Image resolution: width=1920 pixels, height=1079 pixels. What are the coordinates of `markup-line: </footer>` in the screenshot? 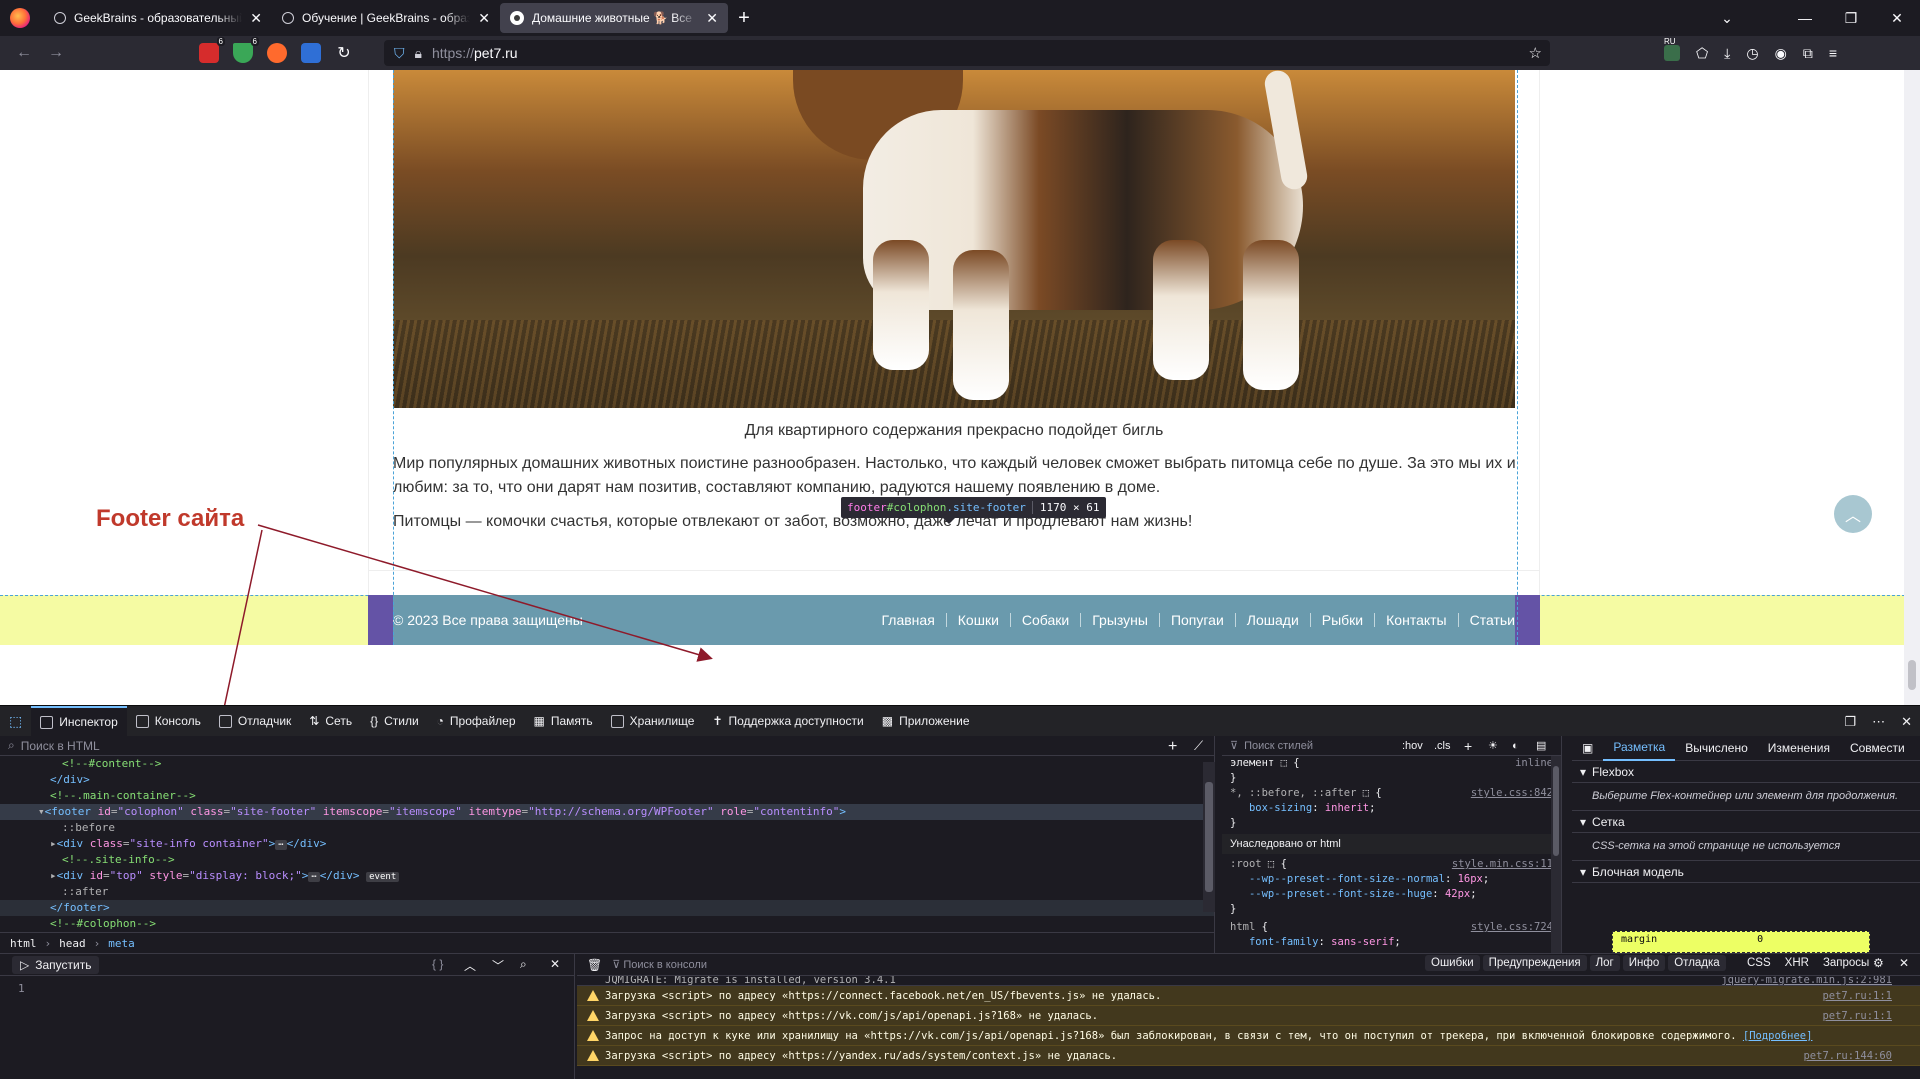 It's located at (607, 908).